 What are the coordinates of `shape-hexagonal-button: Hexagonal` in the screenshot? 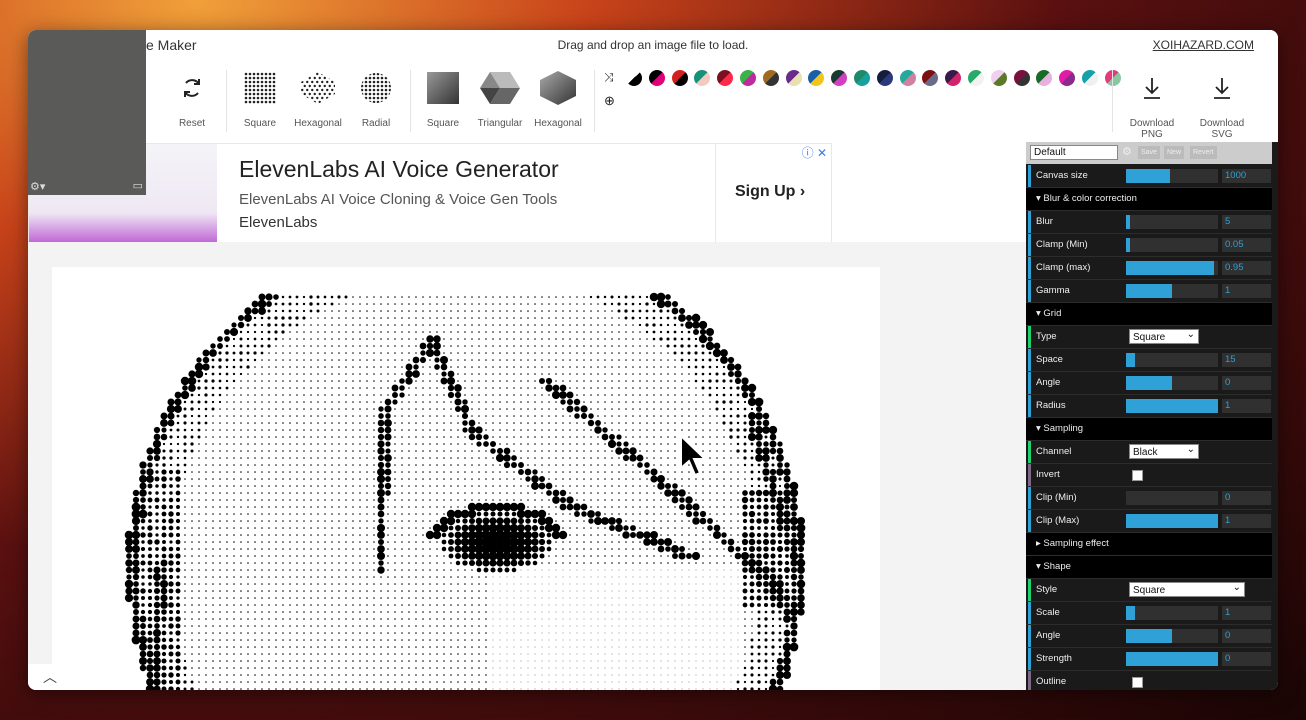 It's located at (558, 97).